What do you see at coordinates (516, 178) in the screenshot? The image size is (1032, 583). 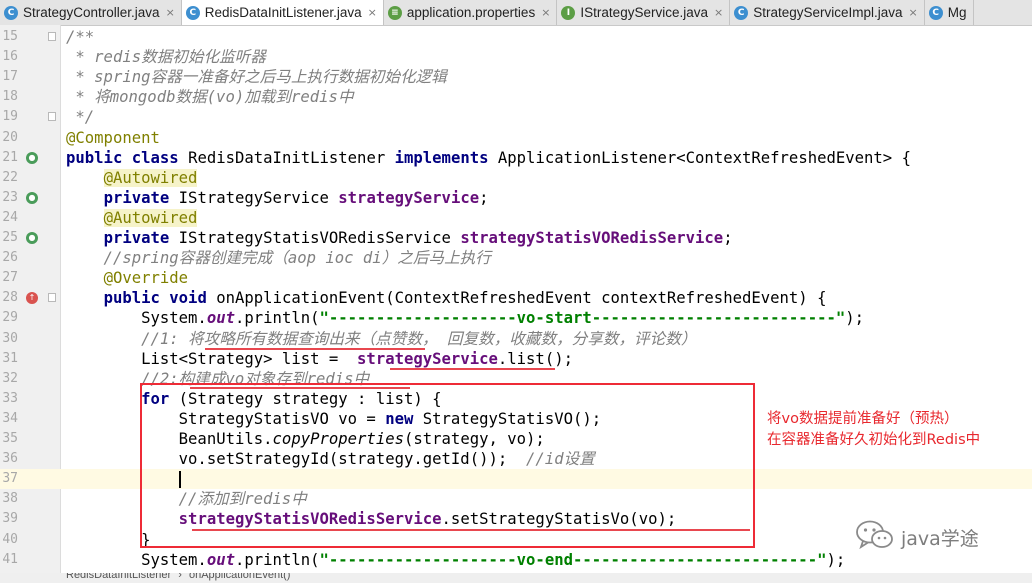 I see `code-line: 22 @Autowired` at bounding box center [516, 178].